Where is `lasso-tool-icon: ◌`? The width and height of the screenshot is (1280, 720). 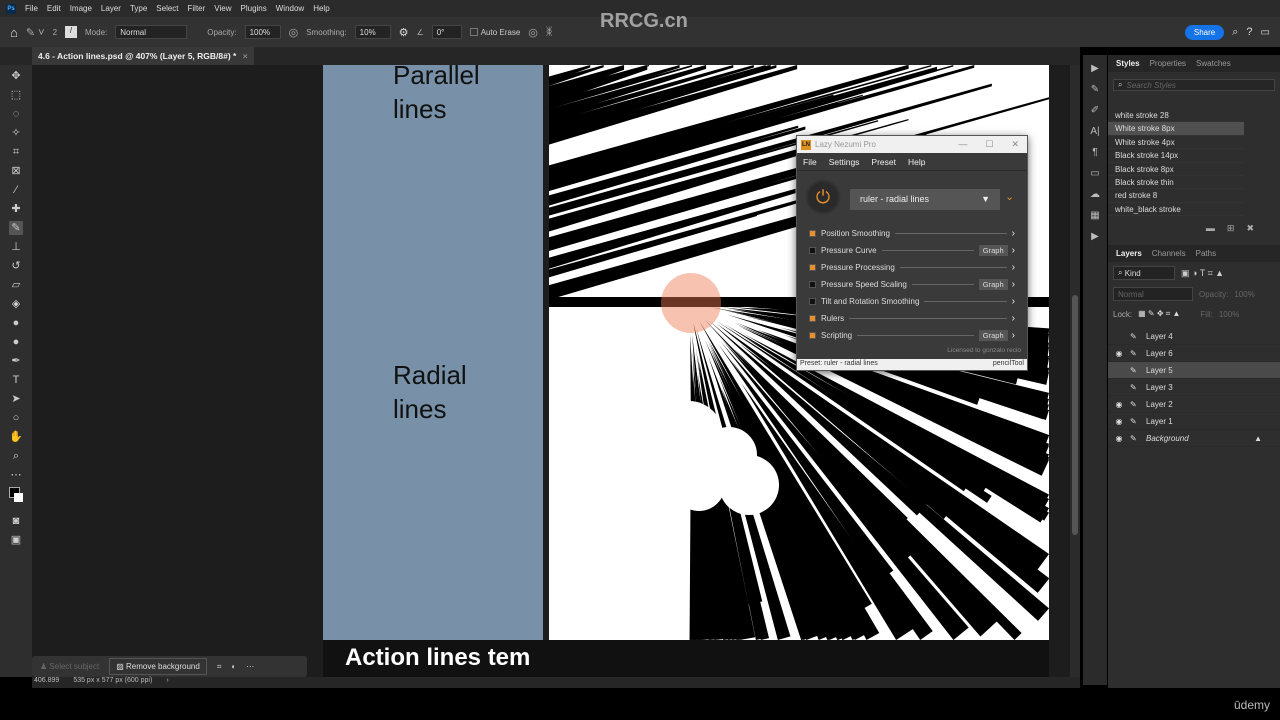 lasso-tool-icon: ◌ is located at coordinates (16, 114).